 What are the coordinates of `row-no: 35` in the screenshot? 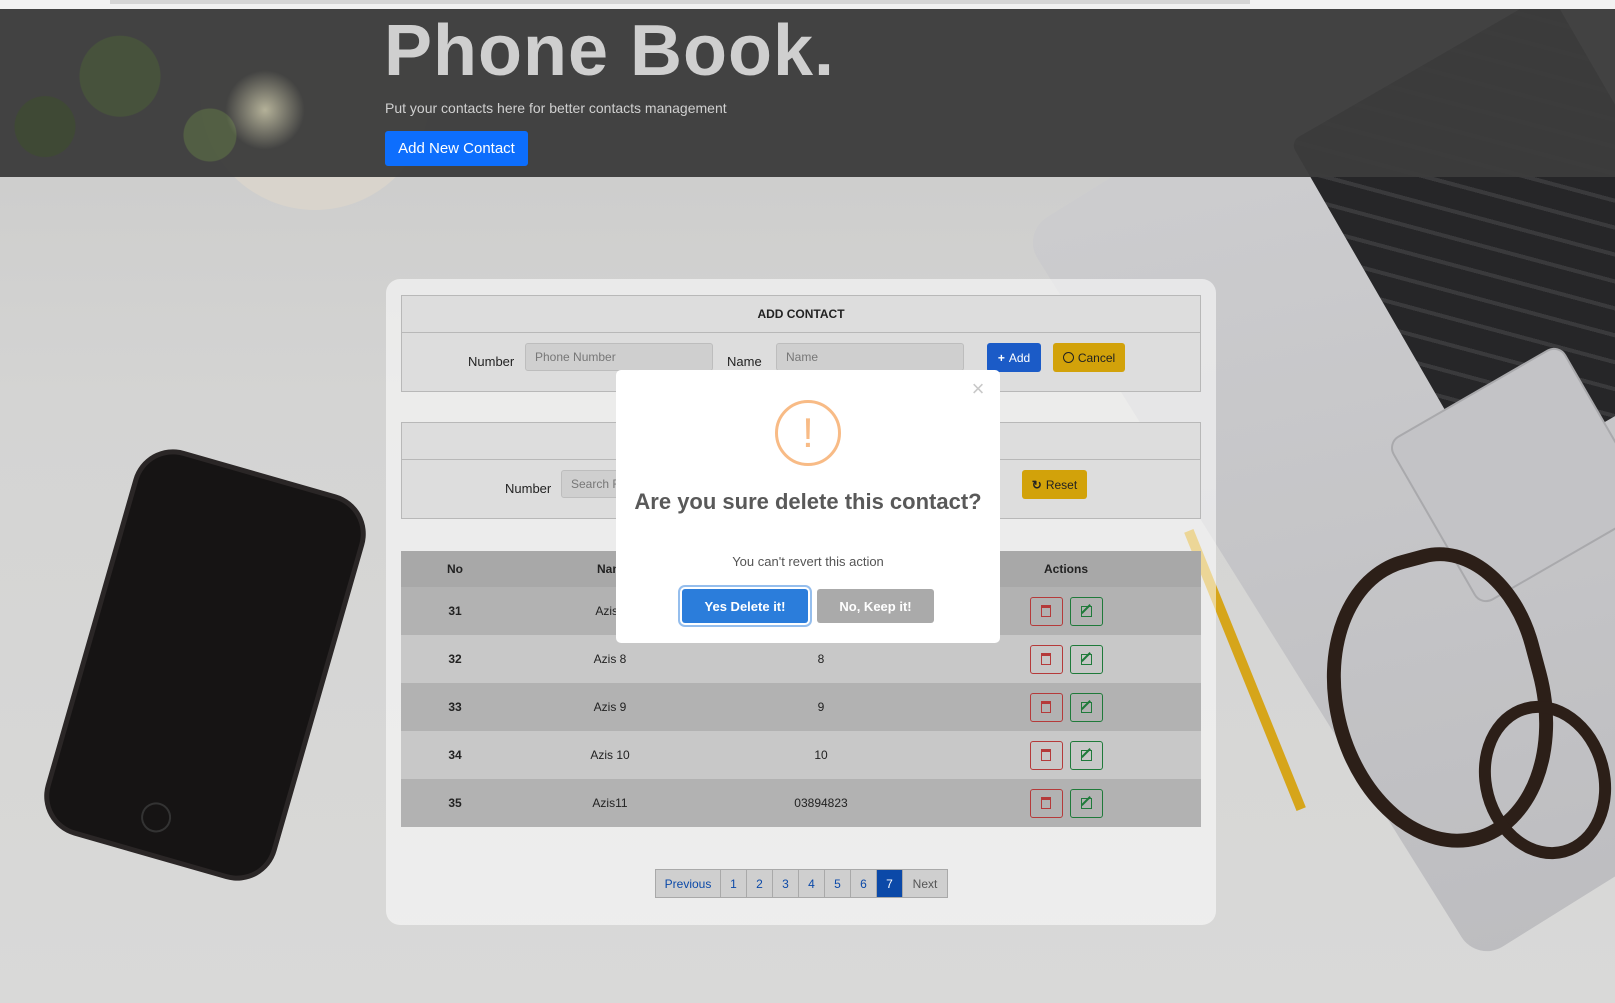 It's located at (455, 803).